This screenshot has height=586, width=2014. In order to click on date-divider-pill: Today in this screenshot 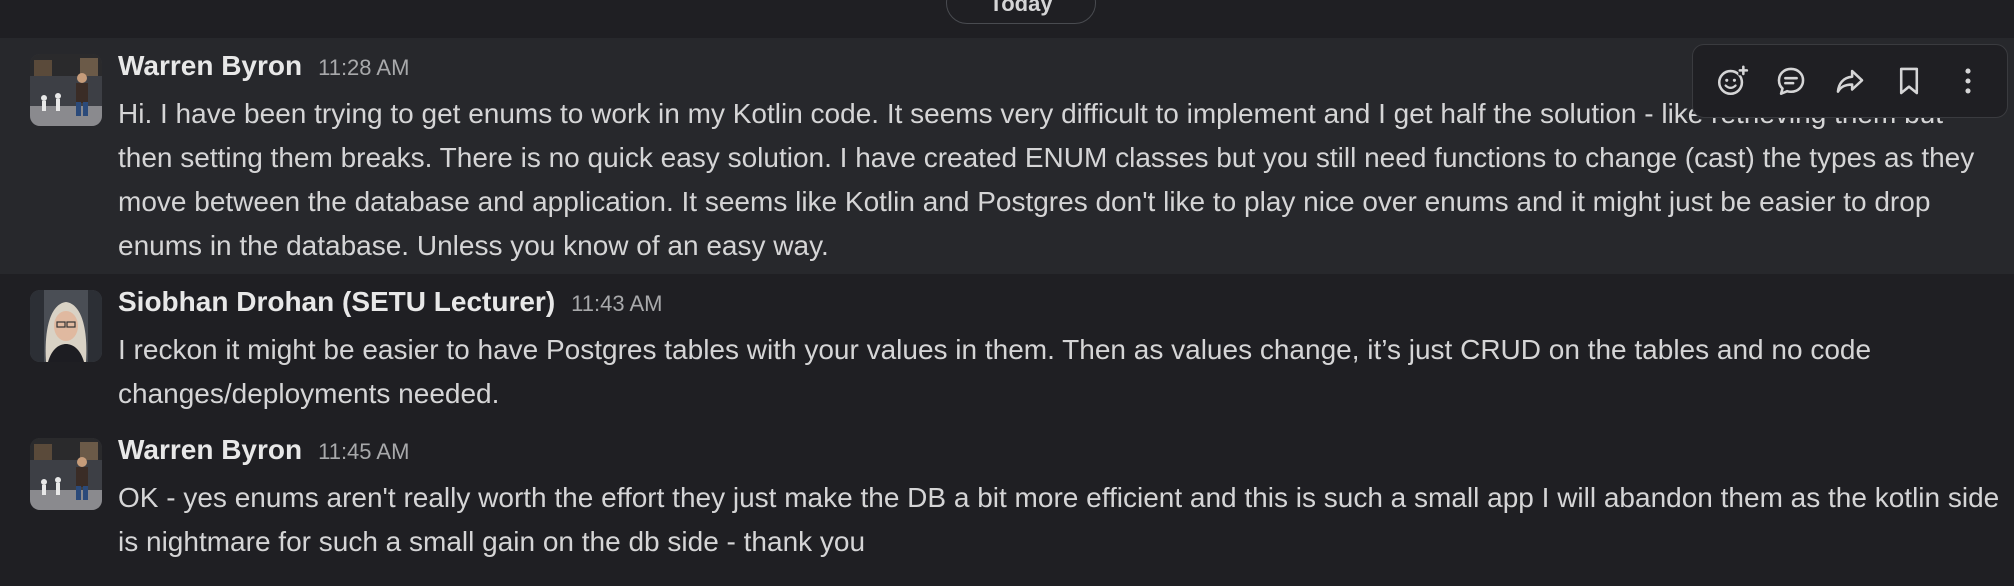, I will do `click(1021, 12)`.